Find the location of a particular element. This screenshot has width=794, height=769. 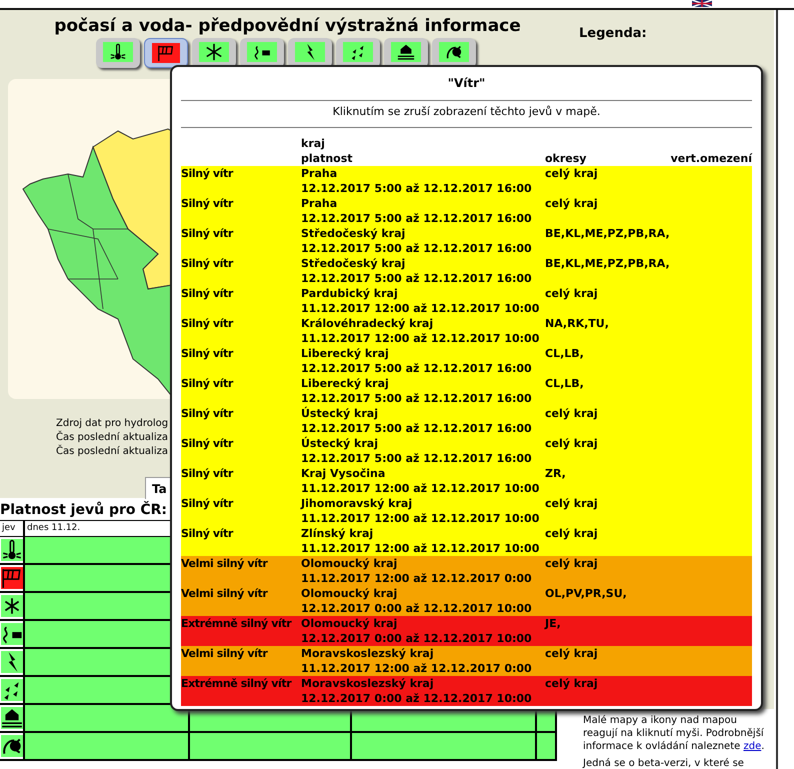

swirl-icon is located at coordinates (454, 52).